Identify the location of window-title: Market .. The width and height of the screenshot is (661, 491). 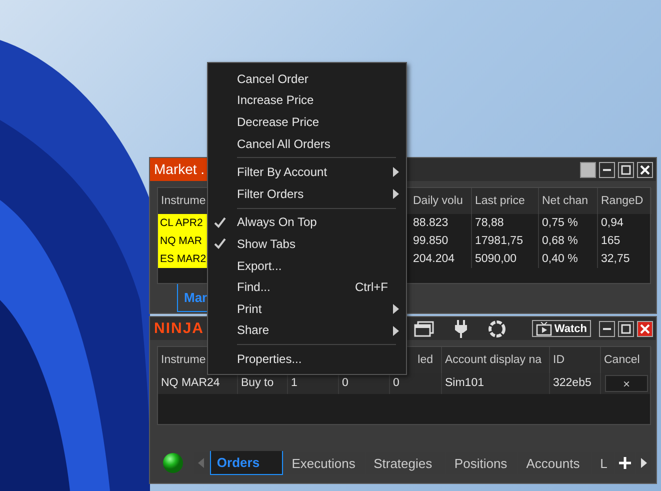
(179, 169).